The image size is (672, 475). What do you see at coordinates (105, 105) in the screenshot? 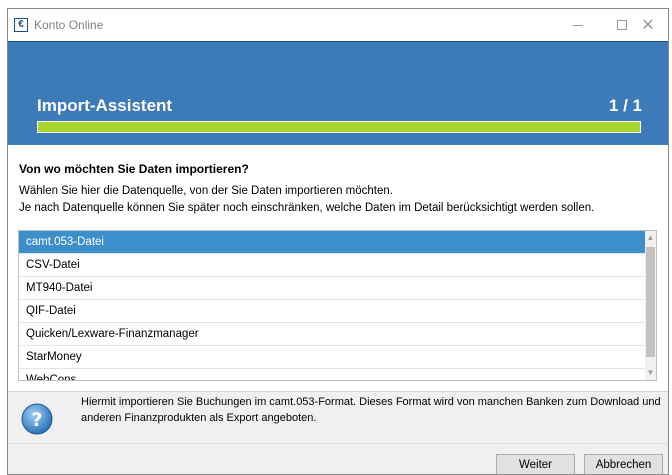
I see `wizard-title: Import-Assistent` at bounding box center [105, 105].